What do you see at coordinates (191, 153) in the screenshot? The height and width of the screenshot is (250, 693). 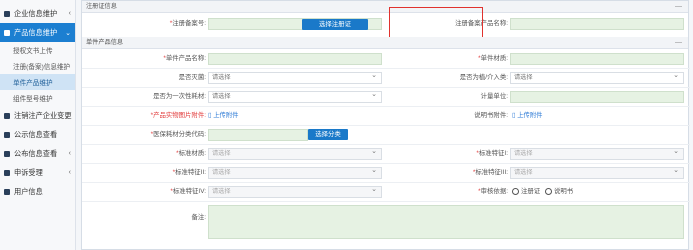 I see `field-label: *标准材质:` at bounding box center [191, 153].